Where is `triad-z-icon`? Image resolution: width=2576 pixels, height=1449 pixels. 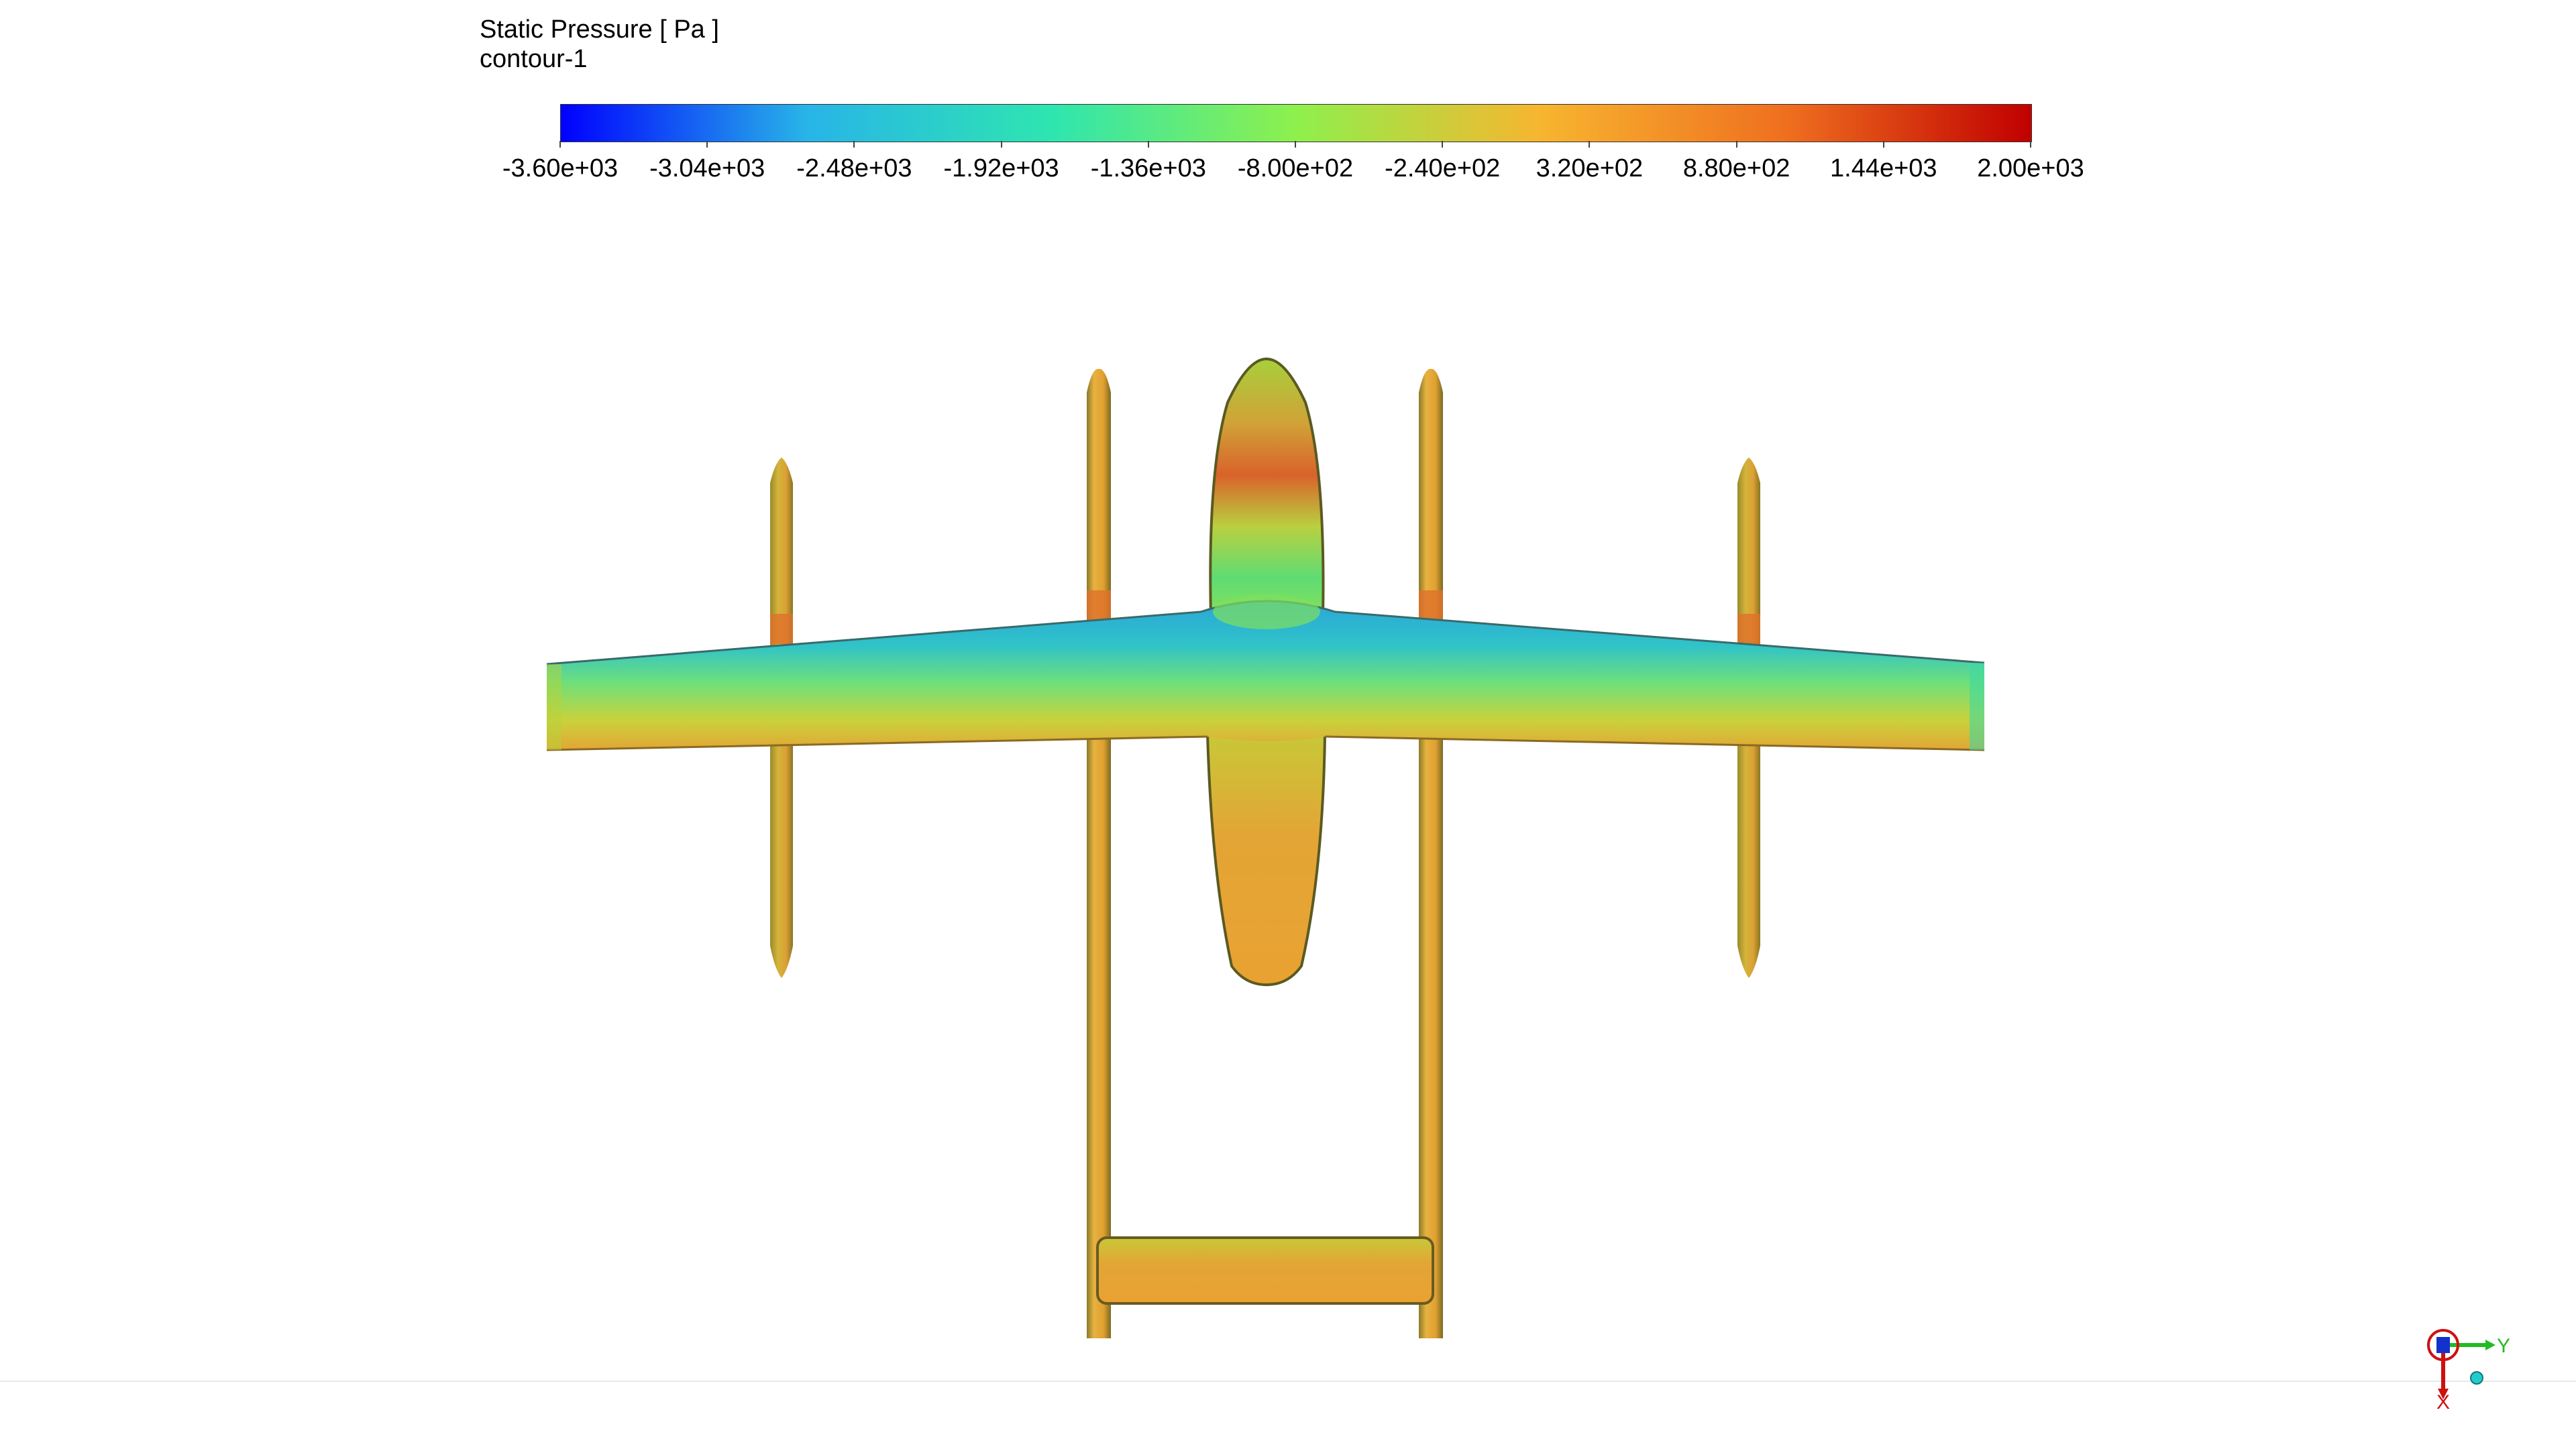 triad-z-icon is located at coordinates (2443, 1345).